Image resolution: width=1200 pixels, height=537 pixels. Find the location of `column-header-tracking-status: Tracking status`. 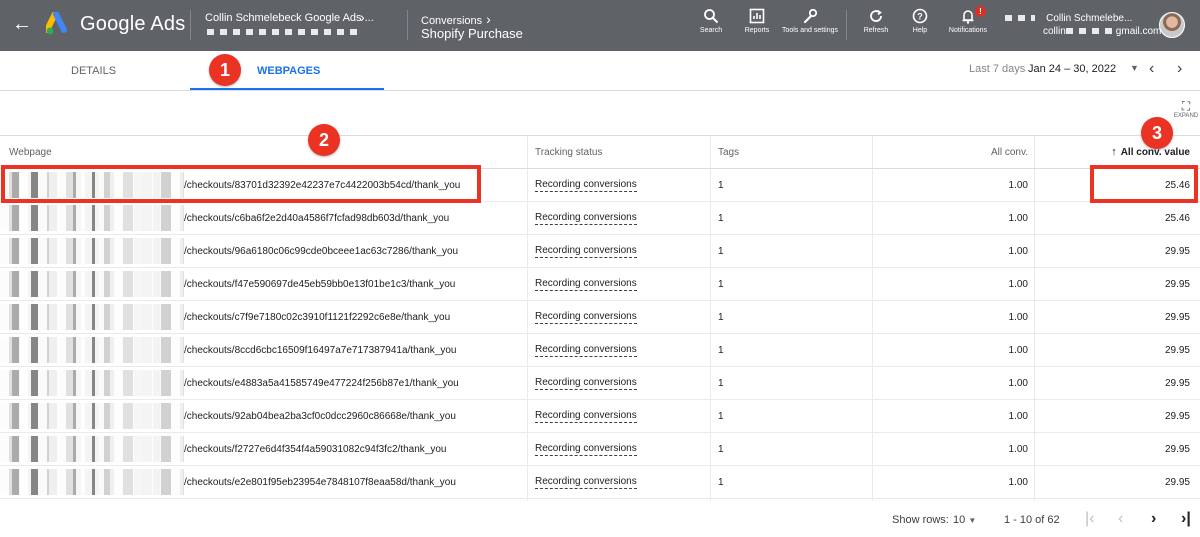

column-header-tracking-status: Tracking status is located at coordinates (568, 152).